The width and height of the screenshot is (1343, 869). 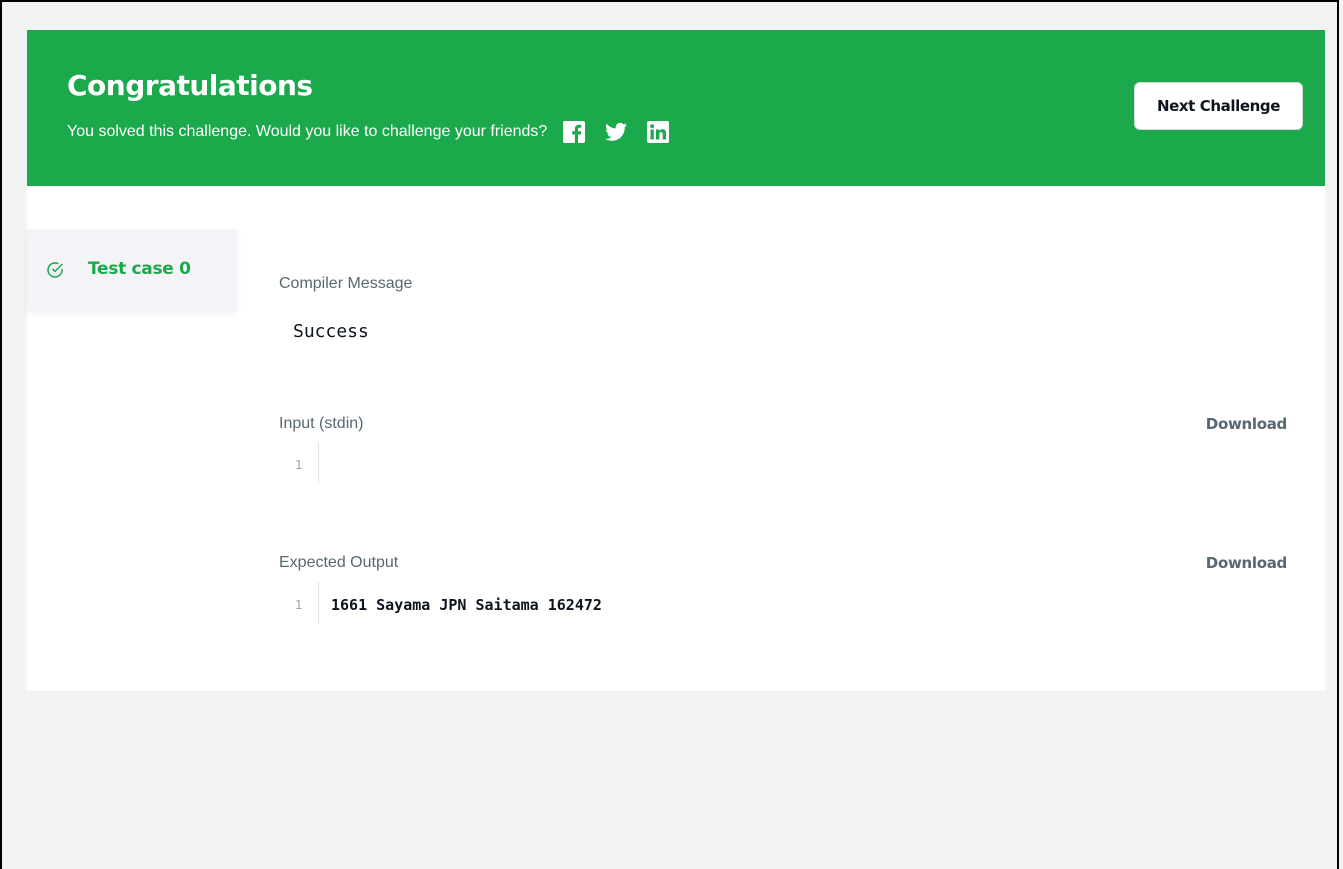 What do you see at coordinates (779, 603) in the screenshot?
I see `expected-output-code-block: 1 1661 Sayama JPN Saitama 162472` at bounding box center [779, 603].